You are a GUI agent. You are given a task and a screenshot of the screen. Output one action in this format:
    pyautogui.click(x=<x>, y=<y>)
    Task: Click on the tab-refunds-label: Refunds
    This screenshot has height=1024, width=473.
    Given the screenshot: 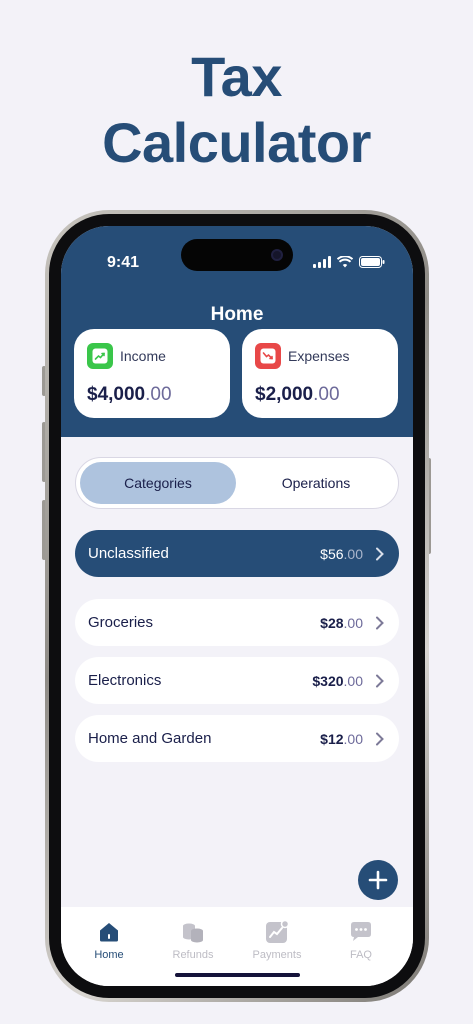 What is the action you would take?
    pyautogui.click(x=193, y=955)
    